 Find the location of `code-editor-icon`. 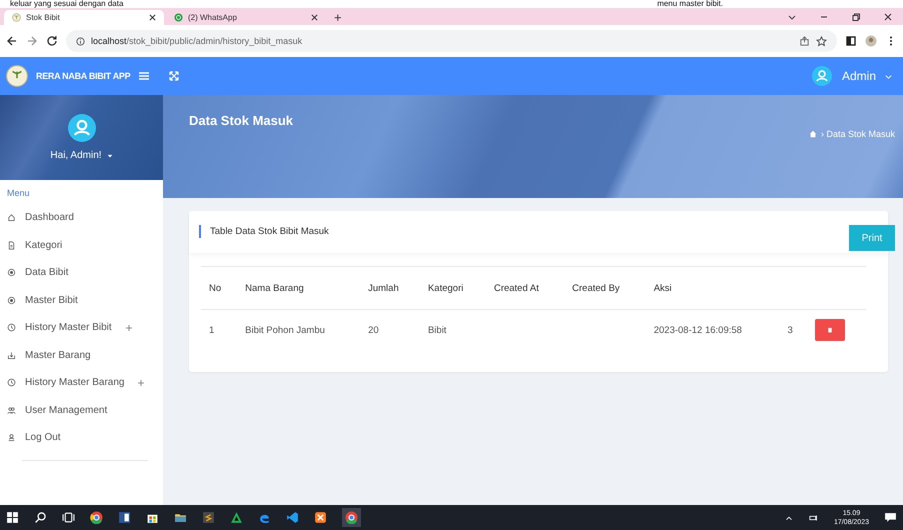

code-editor-icon is located at coordinates (292, 517).